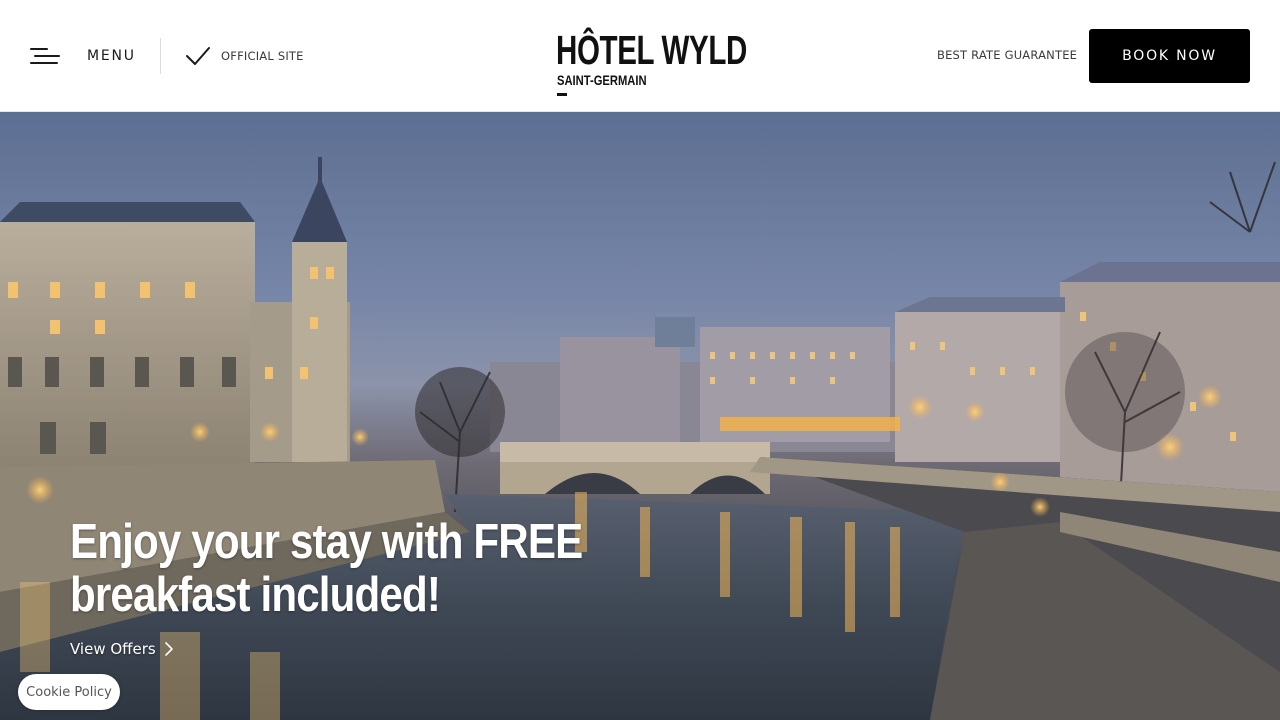 This screenshot has width=1280, height=720. I want to click on official-site-badge: OFFICIAL SITE, so click(244, 56).